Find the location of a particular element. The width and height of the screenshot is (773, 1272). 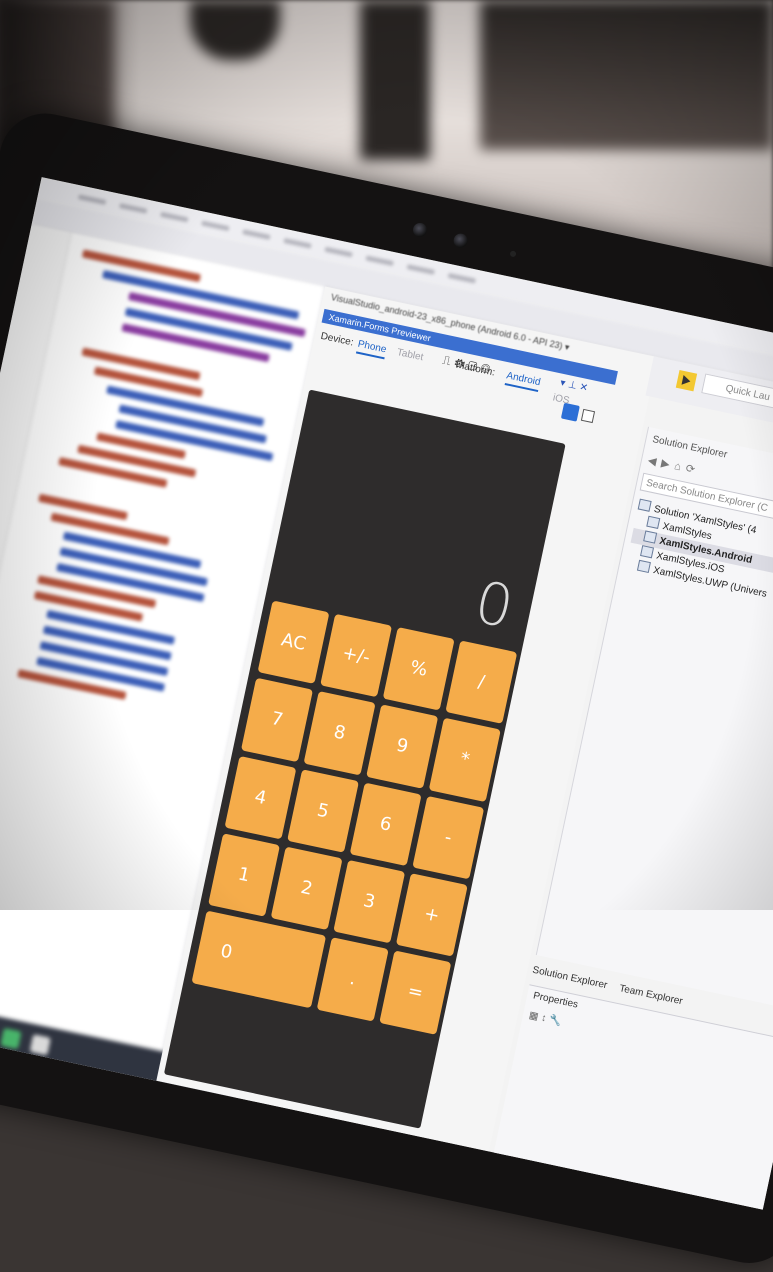

key-ac: AC is located at coordinates (293, 642).